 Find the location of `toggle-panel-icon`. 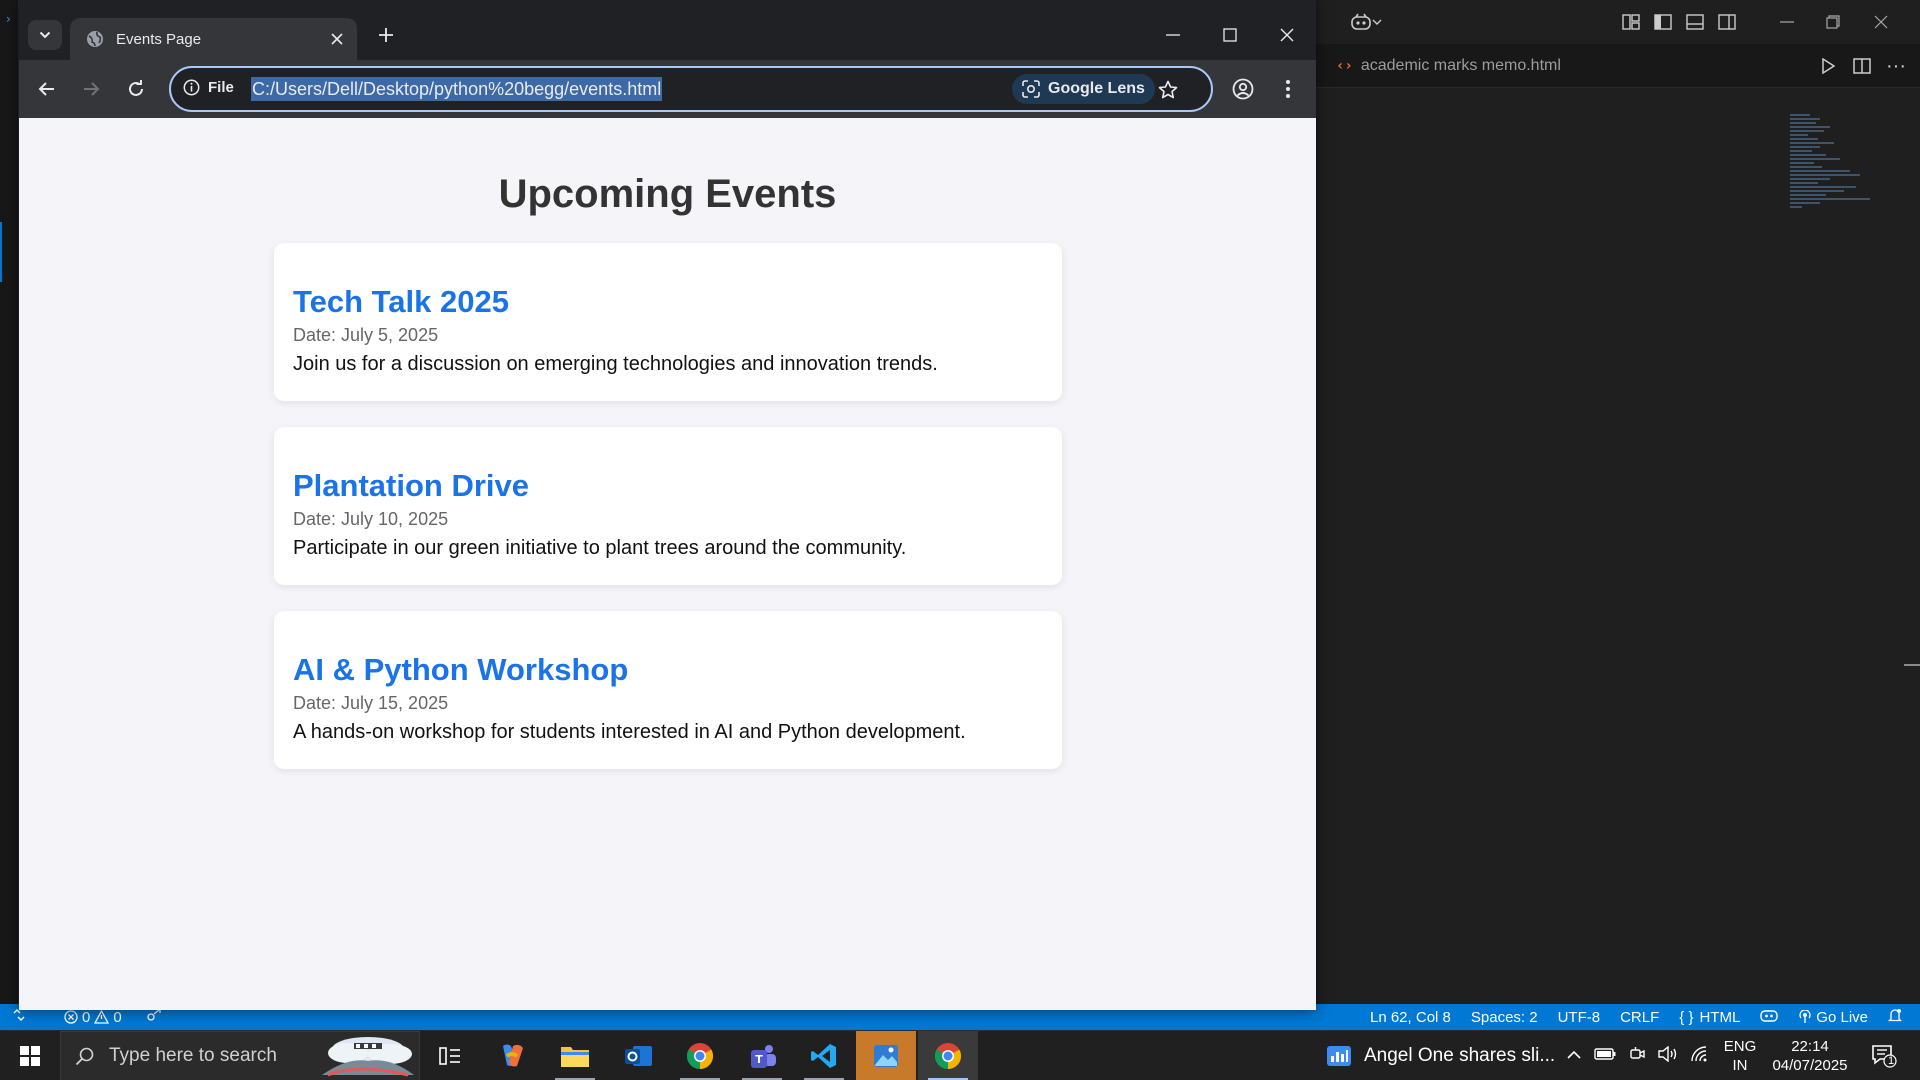

toggle-panel-icon is located at coordinates (1695, 22).